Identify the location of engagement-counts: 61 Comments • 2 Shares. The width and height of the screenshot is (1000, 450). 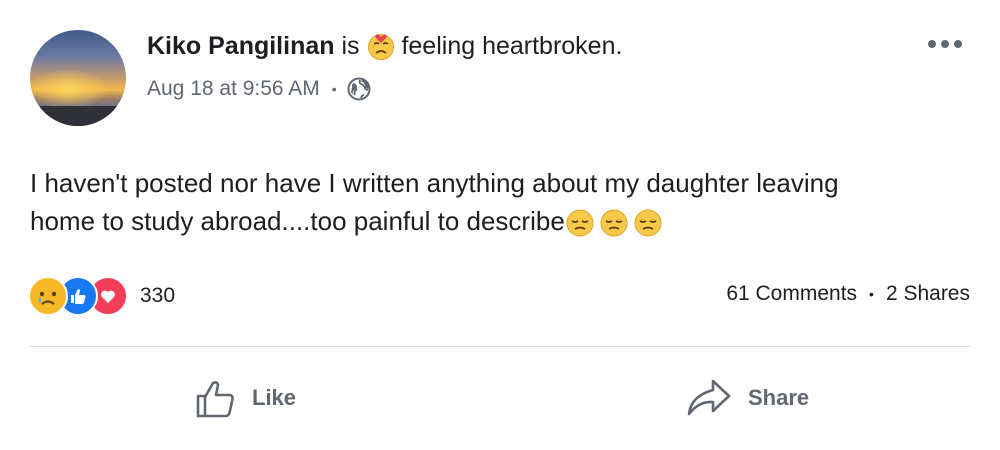
(848, 294).